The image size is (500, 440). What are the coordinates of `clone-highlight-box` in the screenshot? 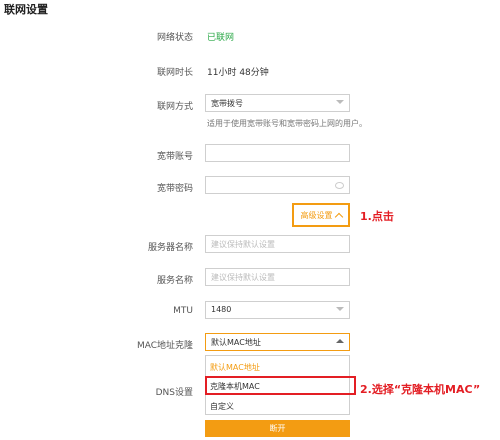 It's located at (280, 385).